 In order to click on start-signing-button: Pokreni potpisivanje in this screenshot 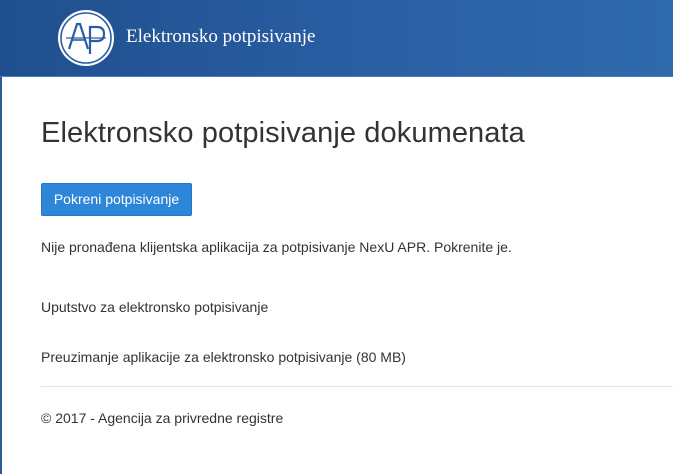, I will do `click(116, 199)`.